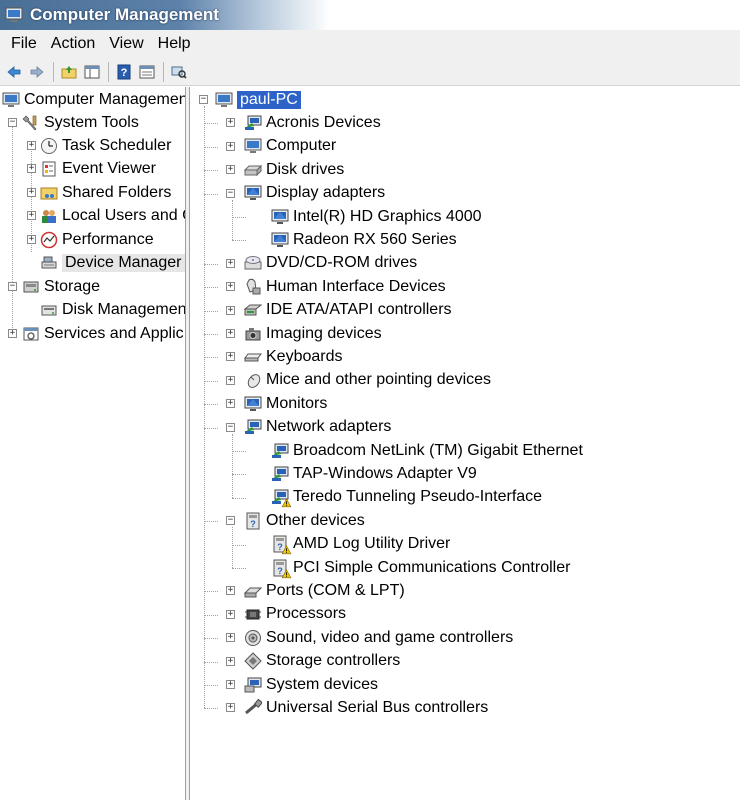 Image resolution: width=740 pixels, height=800 pixels. I want to click on tree-item-task-scheduler: Task Scheduler, so click(105, 145).